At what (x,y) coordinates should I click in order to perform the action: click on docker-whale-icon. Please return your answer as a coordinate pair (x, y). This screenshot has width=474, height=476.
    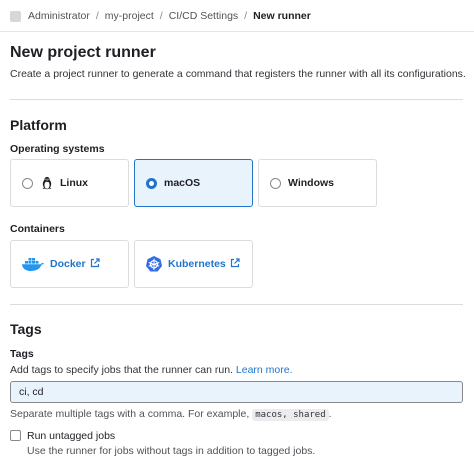
    Looking at the image, I should click on (33, 264).